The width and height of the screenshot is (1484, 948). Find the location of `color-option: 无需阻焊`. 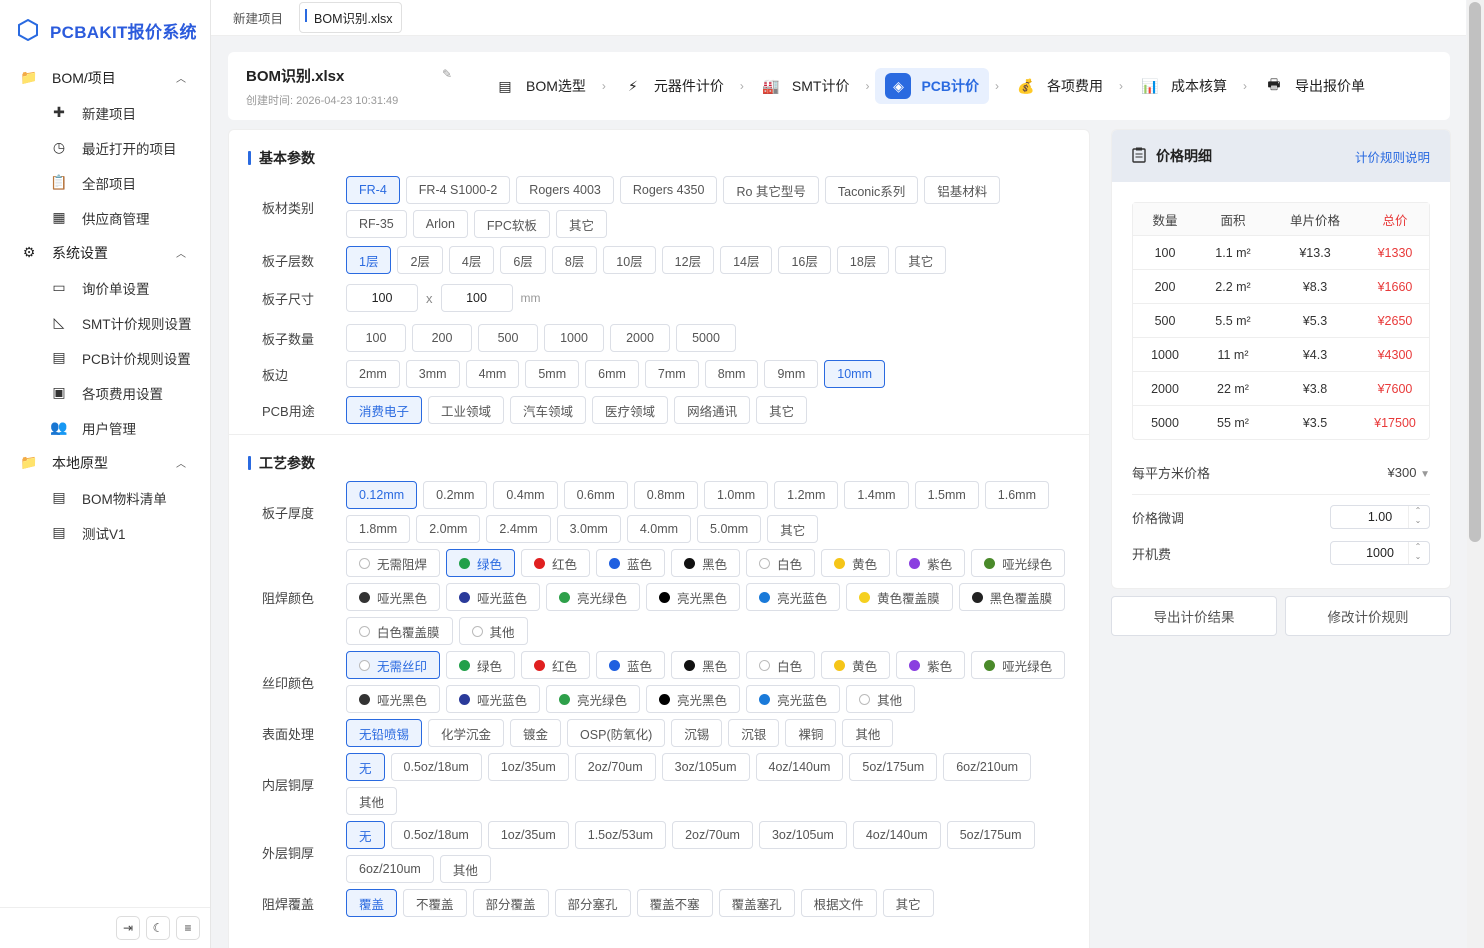

color-option: 无需阻焊 is located at coordinates (393, 563).